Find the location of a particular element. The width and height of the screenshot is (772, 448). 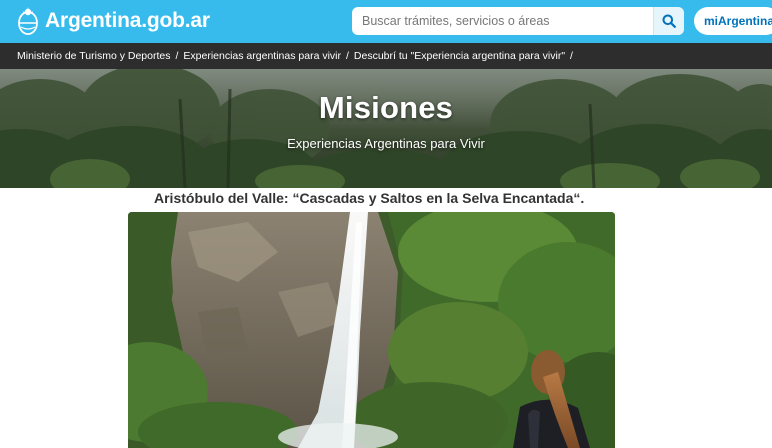

top-navigation-bar: Argentina.gob.ar miArgentina is located at coordinates (386, 21).